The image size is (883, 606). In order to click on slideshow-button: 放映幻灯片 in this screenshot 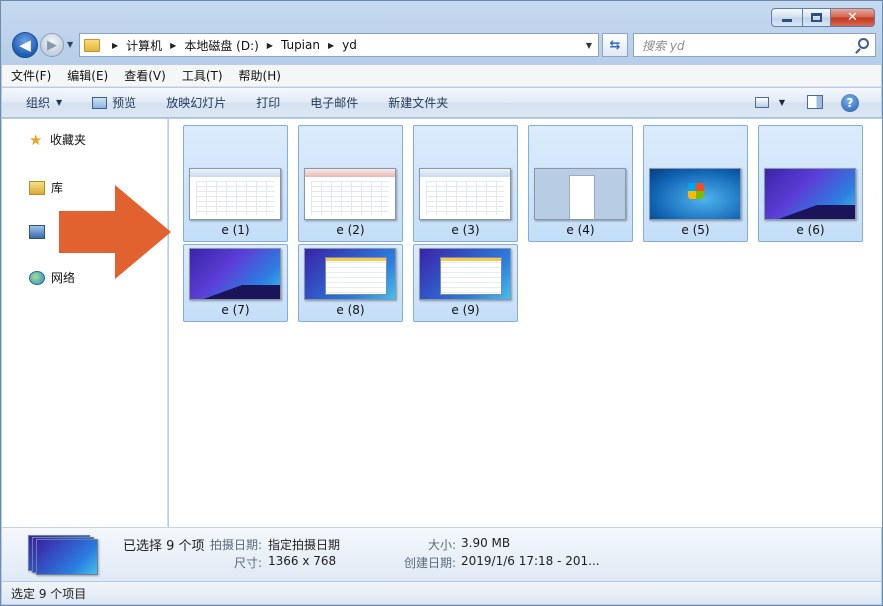, I will do `click(196, 102)`.